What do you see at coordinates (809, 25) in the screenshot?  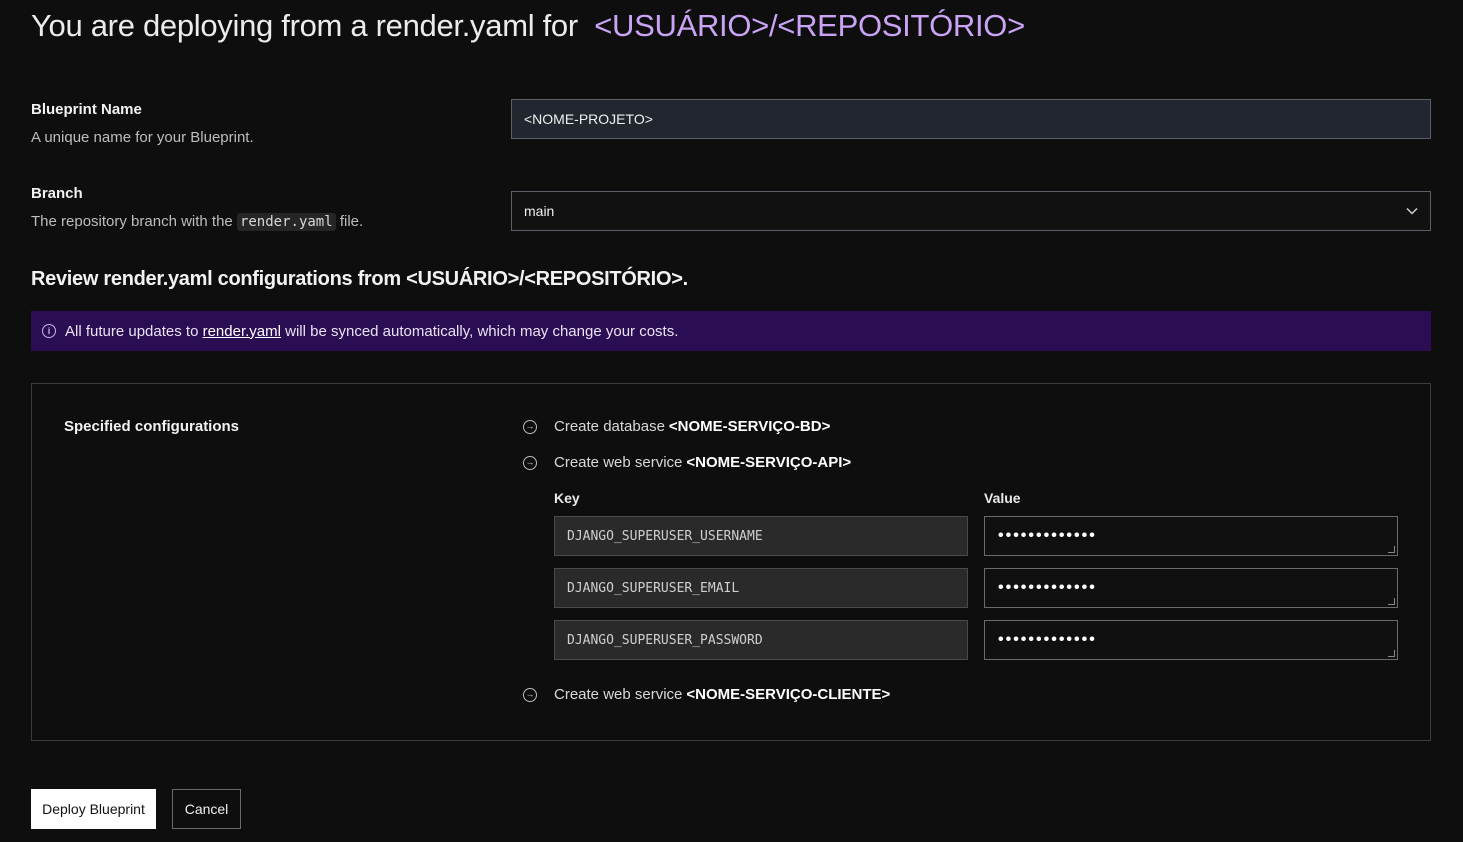 I see `page-title-repo: <USUÁRIO>/<REPOSITÓRIO>` at bounding box center [809, 25].